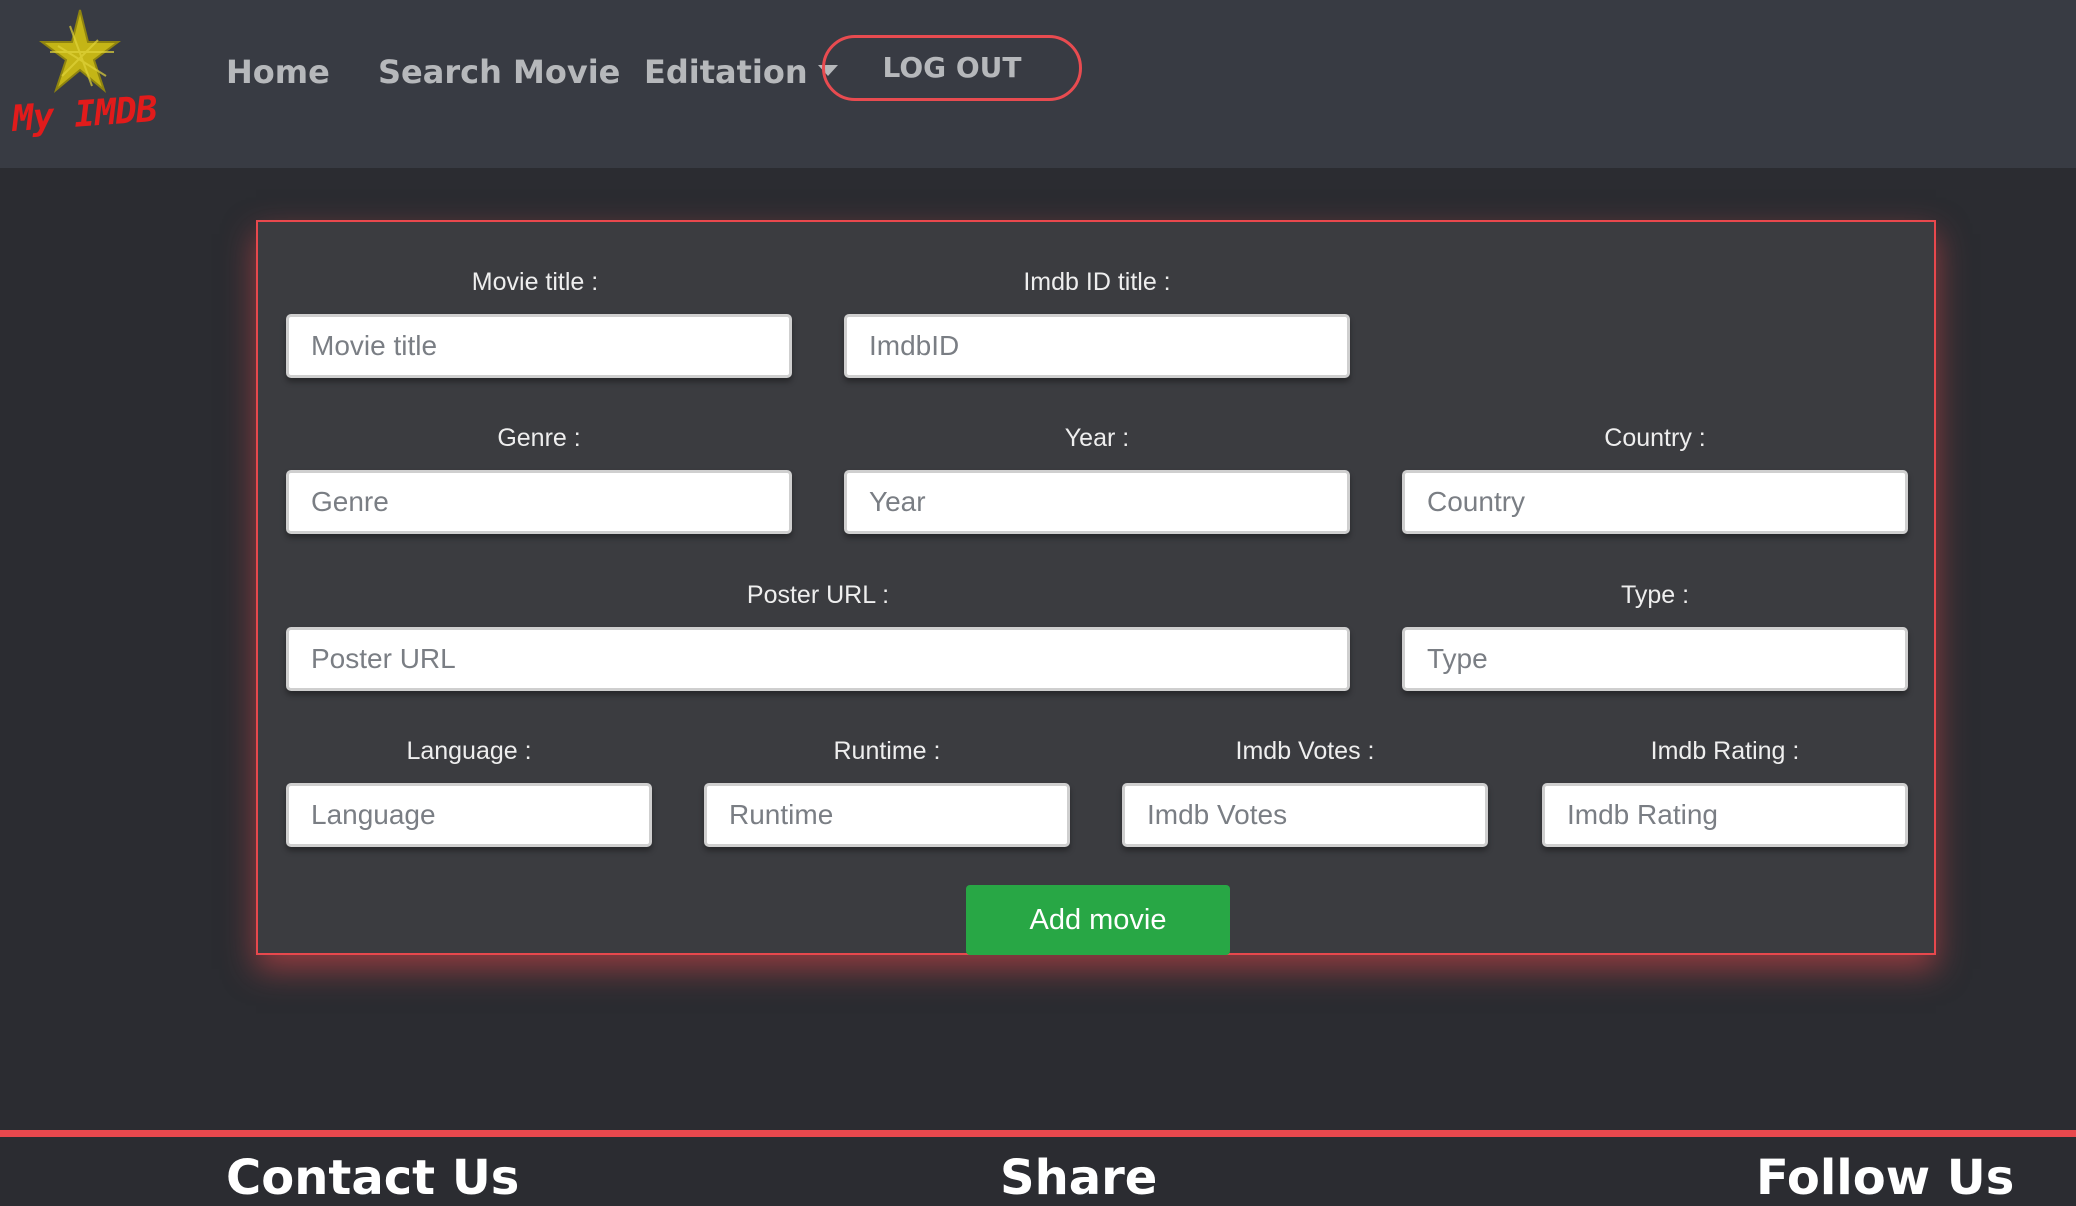 The image size is (2076, 1206). I want to click on nav-editation-label: Editation, so click(726, 72).